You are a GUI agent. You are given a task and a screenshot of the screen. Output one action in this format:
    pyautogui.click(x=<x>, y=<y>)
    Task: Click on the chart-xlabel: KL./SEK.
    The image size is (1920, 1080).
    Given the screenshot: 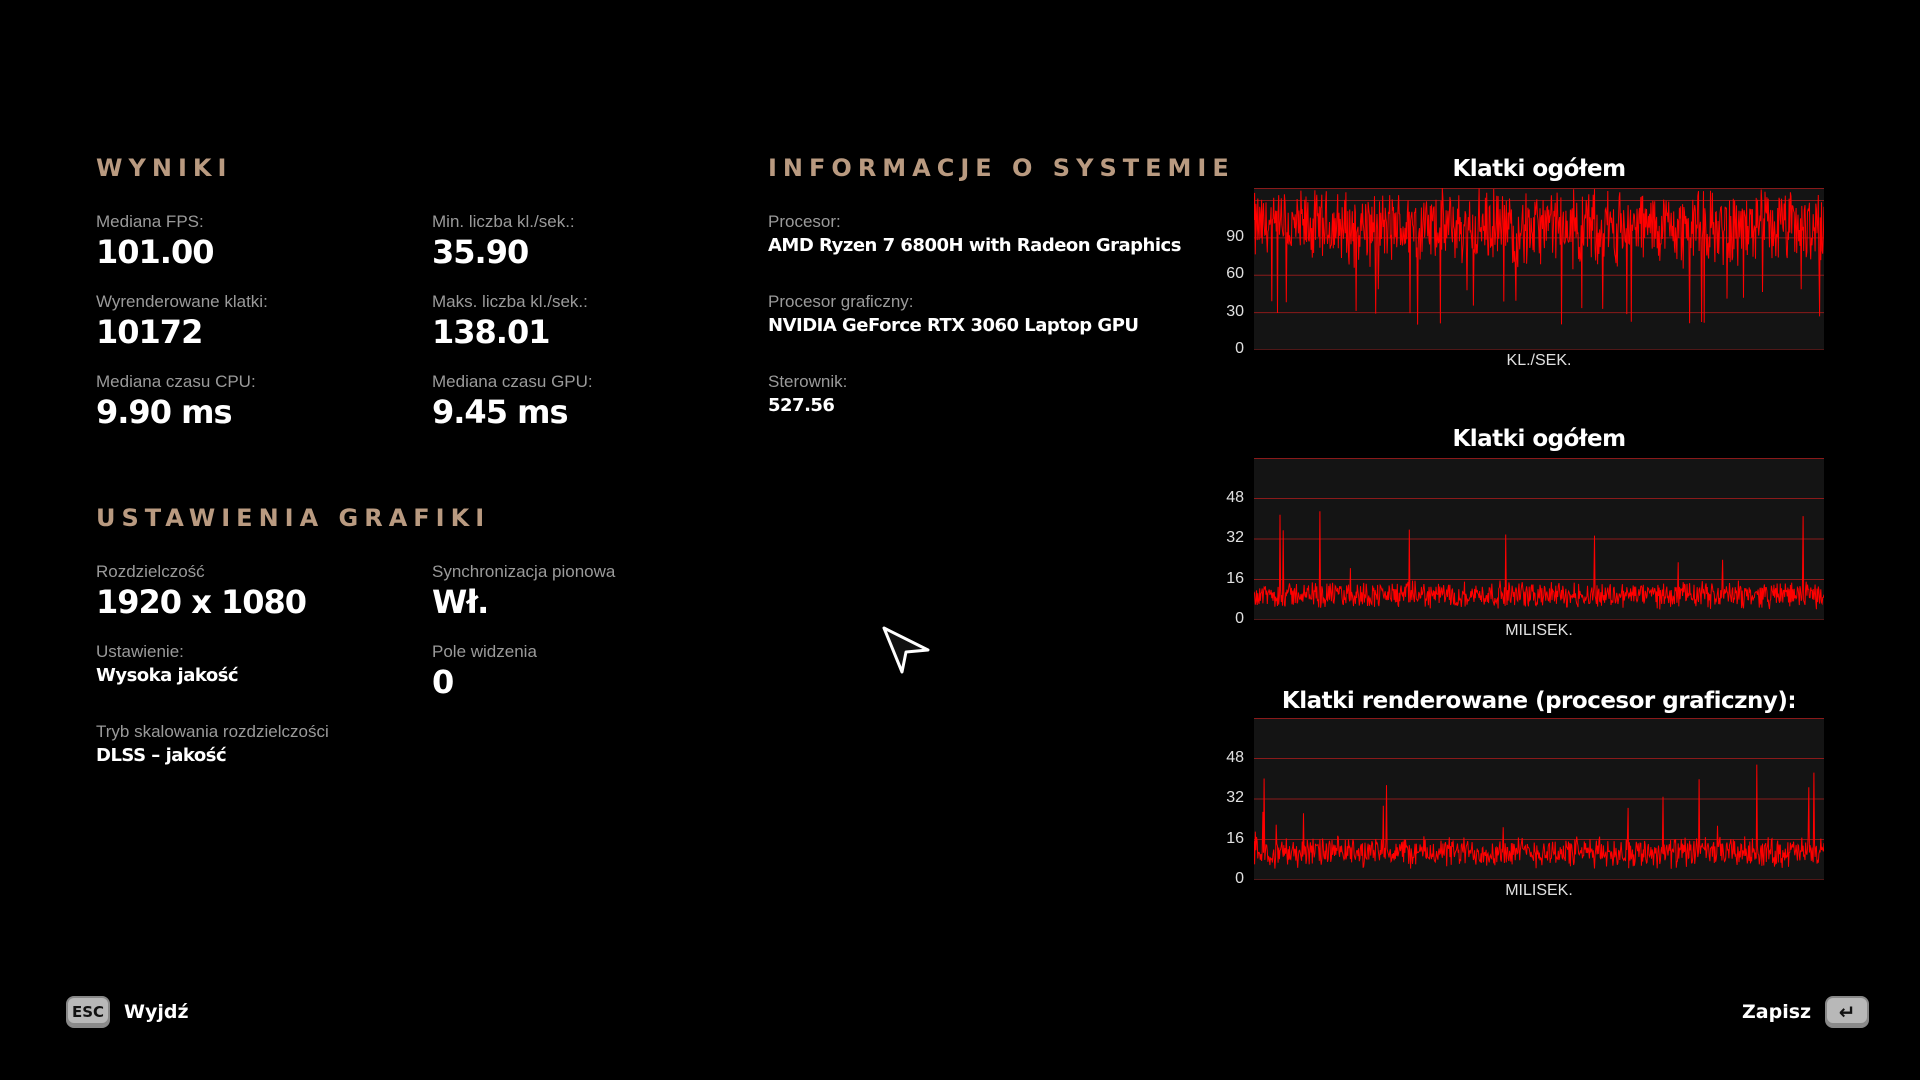 What is the action you would take?
    pyautogui.click(x=1539, y=360)
    